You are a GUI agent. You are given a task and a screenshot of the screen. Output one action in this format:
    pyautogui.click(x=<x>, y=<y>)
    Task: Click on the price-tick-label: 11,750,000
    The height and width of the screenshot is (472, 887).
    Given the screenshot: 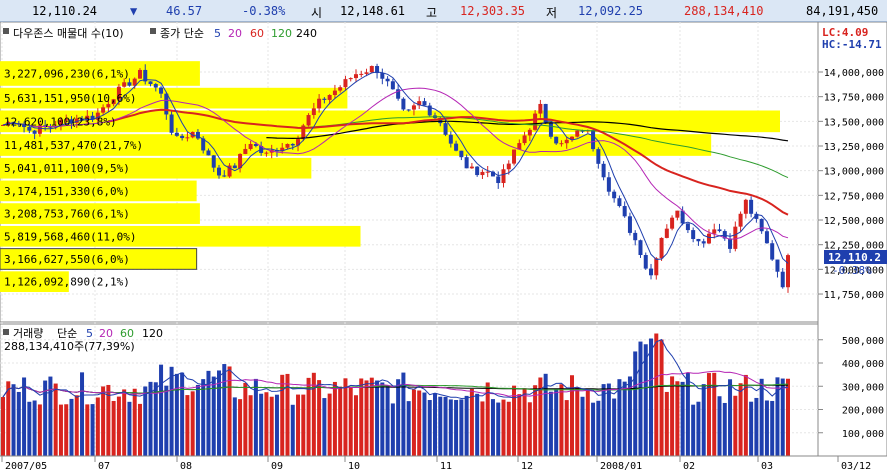 What is the action you would take?
    pyautogui.click(x=854, y=295)
    